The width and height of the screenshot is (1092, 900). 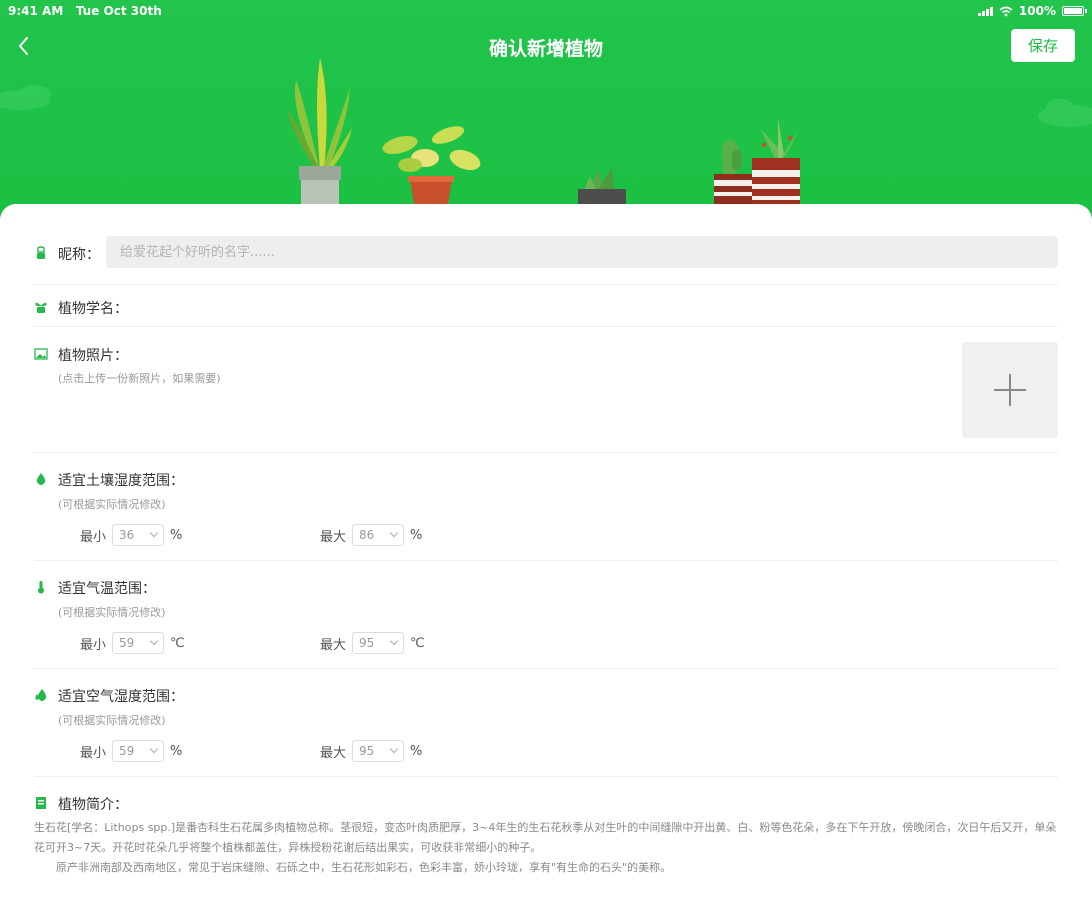 I want to click on temperature-hint: (可根据实际情况修改), so click(x=112, y=612).